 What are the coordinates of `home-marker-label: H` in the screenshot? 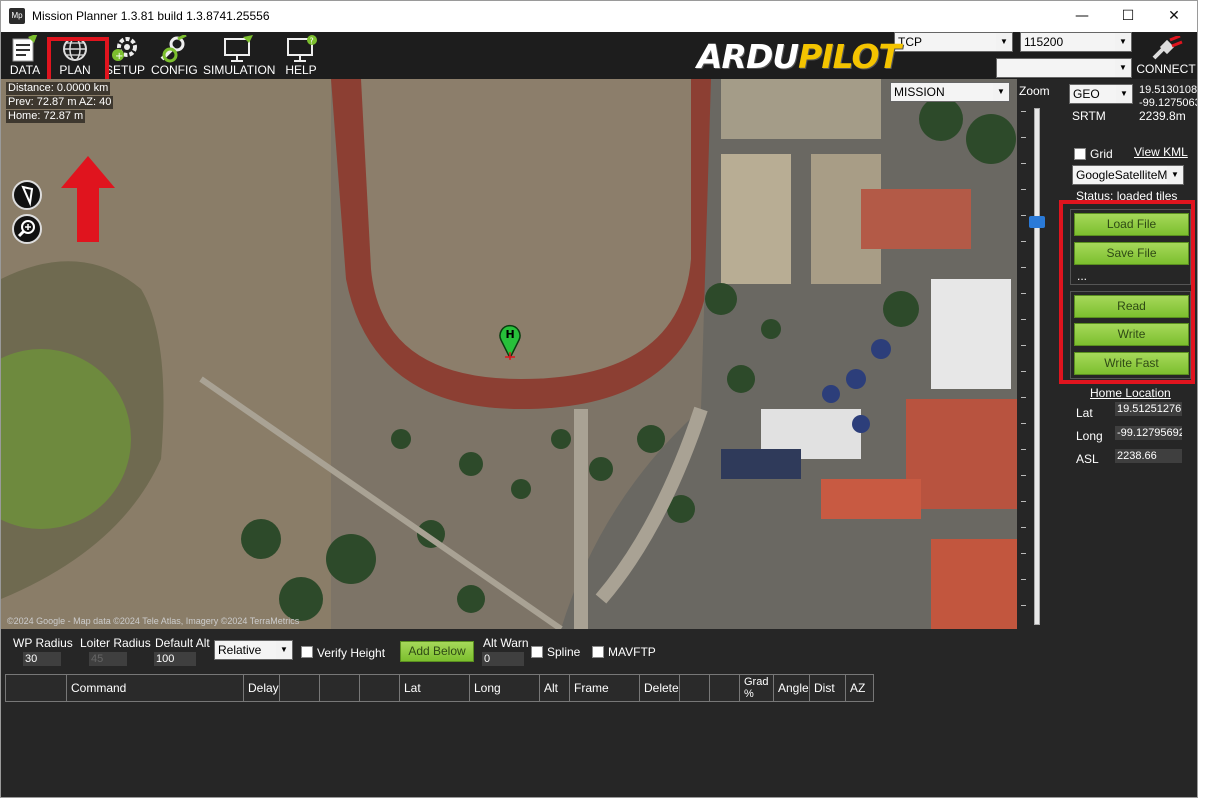 It's located at (510, 334).